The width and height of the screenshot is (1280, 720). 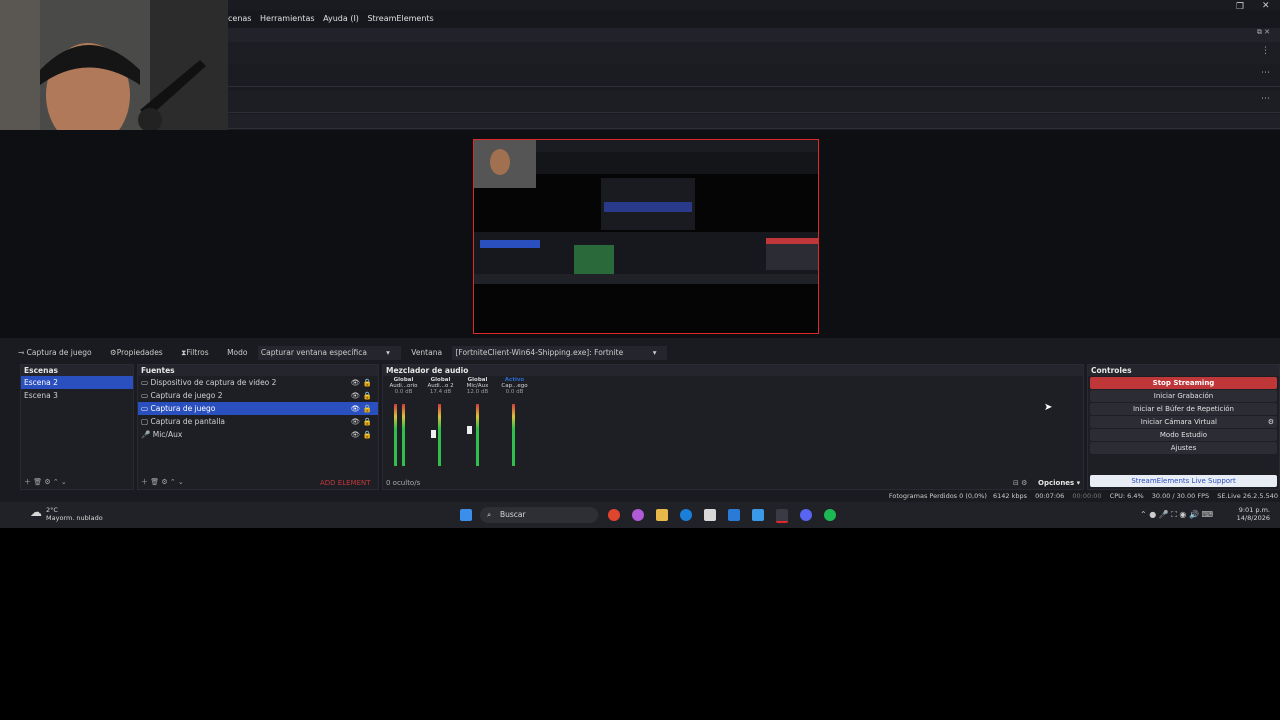 What do you see at coordinates (45, 482) in the screenshot?
I see `scene-actions: ＋ 🗑 ⚙ ⌃ ⌄` at bounding box center [45, 482].